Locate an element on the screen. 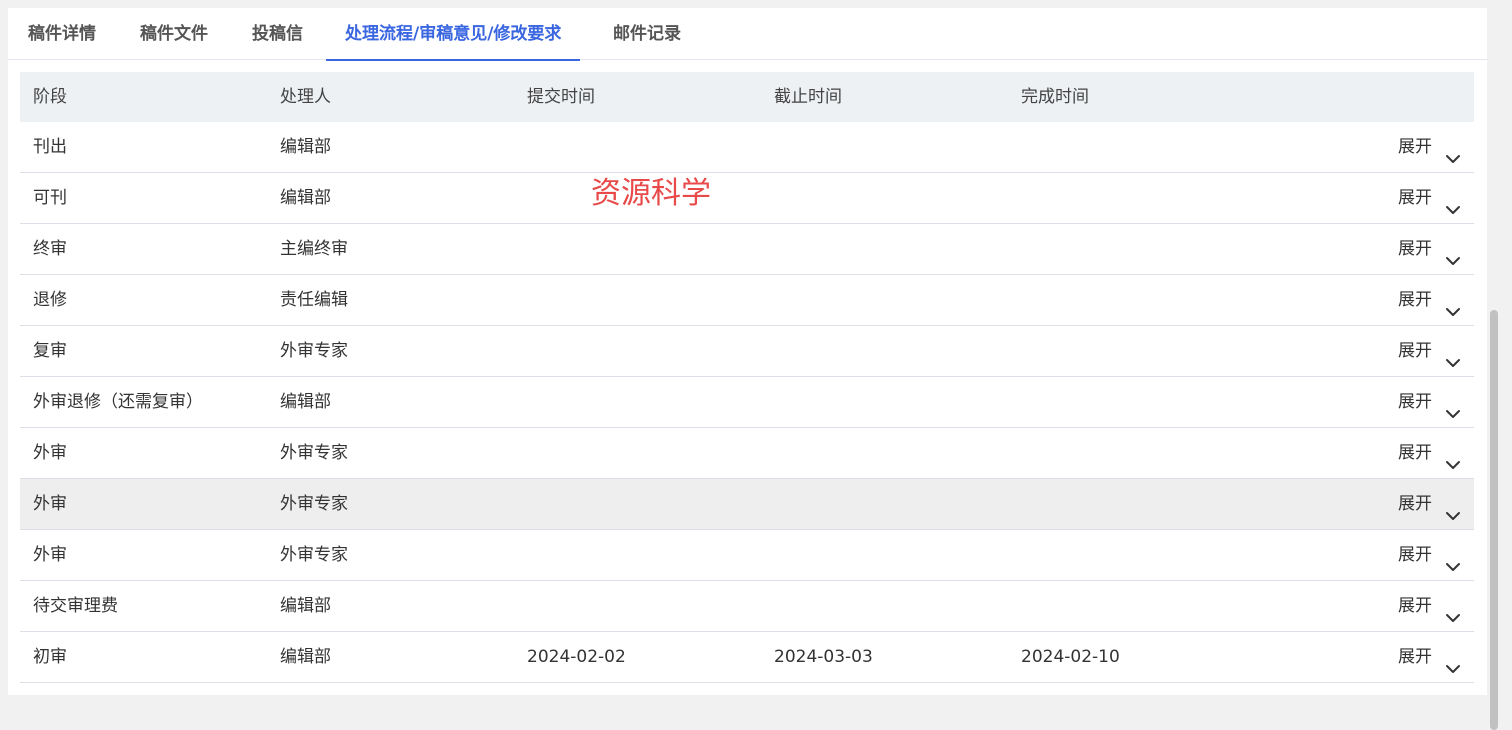  cell-deadline: 2024-03-03 is located at coordinates (823, 657).